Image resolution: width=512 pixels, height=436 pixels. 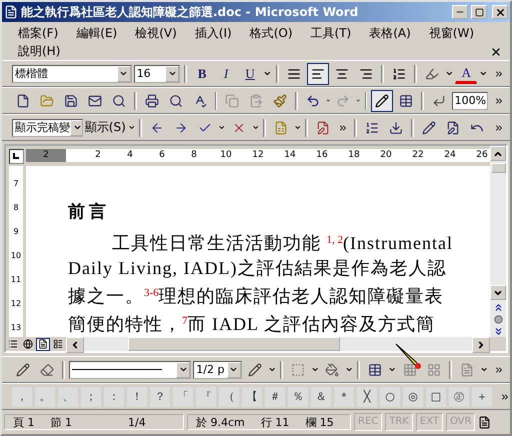 What do you see at coordinates (160, 396) in the screenshot?
I see `symbol-button: ？` at bounding box center [160, 396].